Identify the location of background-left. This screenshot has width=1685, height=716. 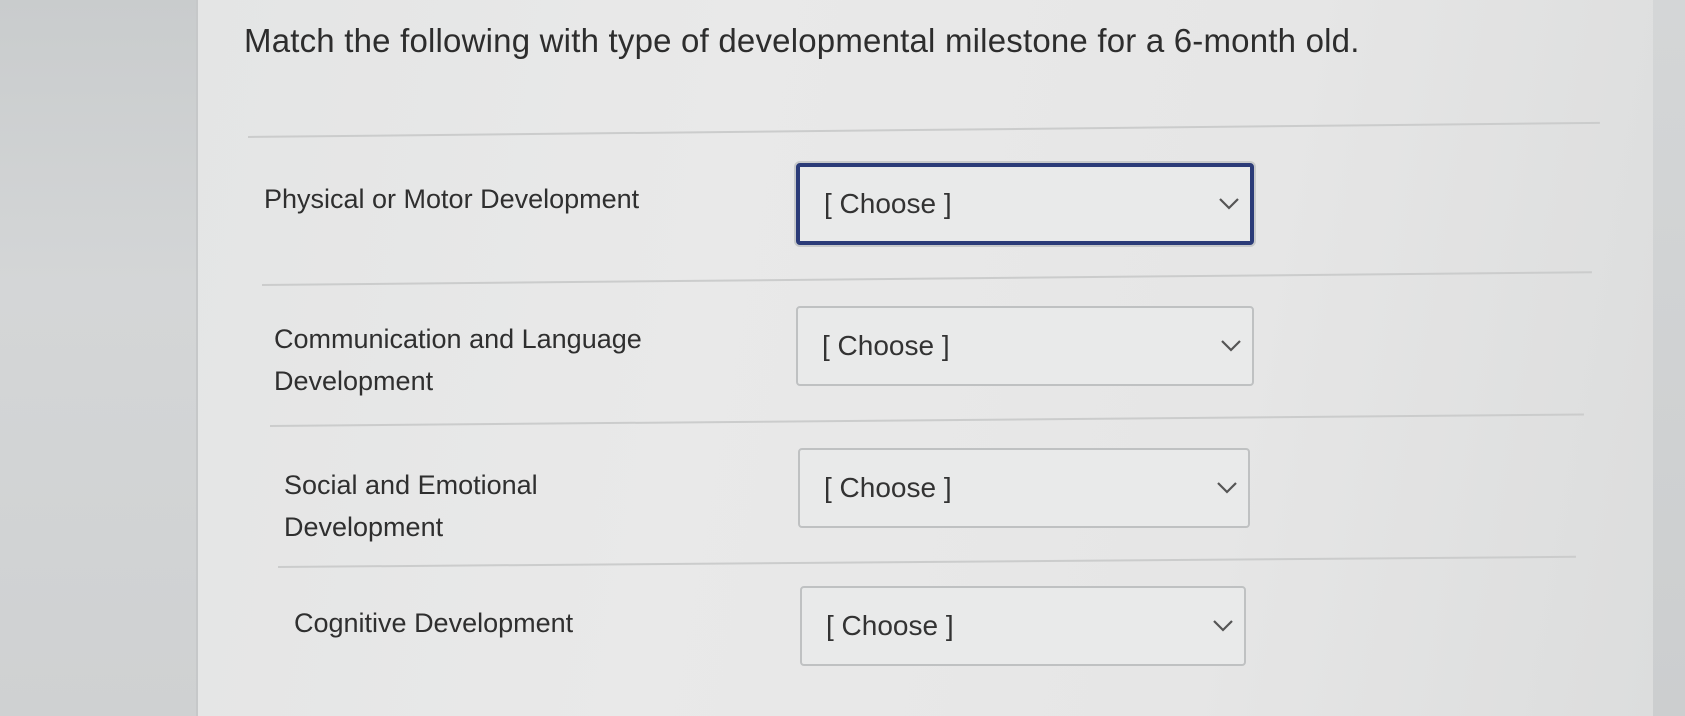
(98, 358).